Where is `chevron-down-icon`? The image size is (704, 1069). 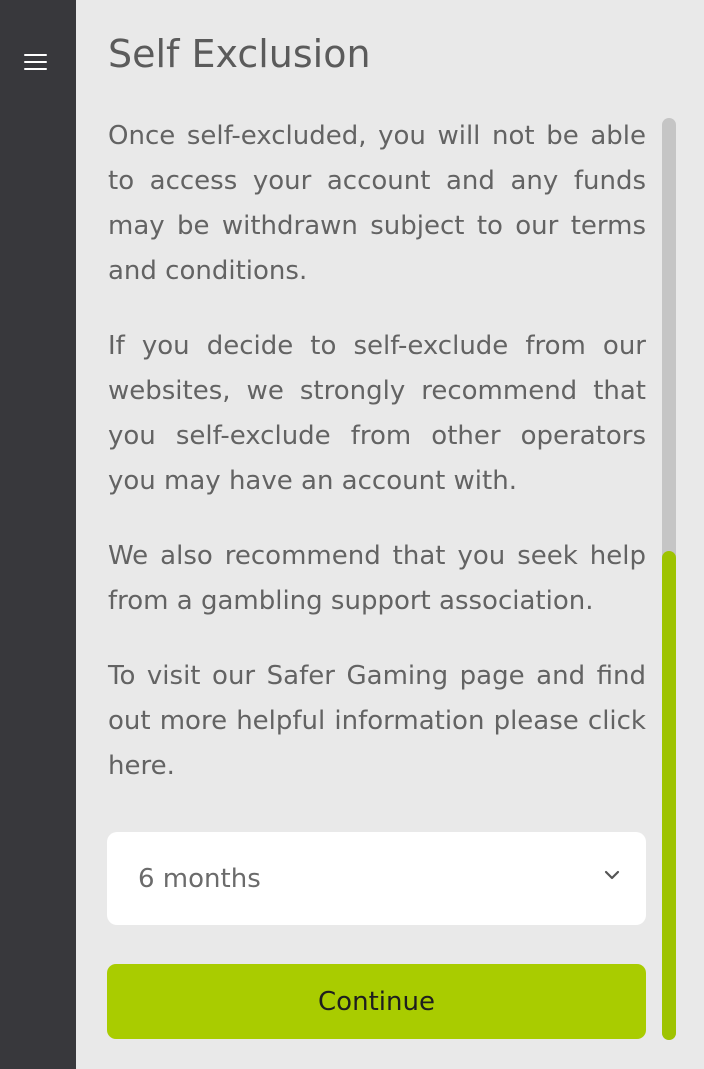 chevron-down-icon is located at coordinates (612, 875).